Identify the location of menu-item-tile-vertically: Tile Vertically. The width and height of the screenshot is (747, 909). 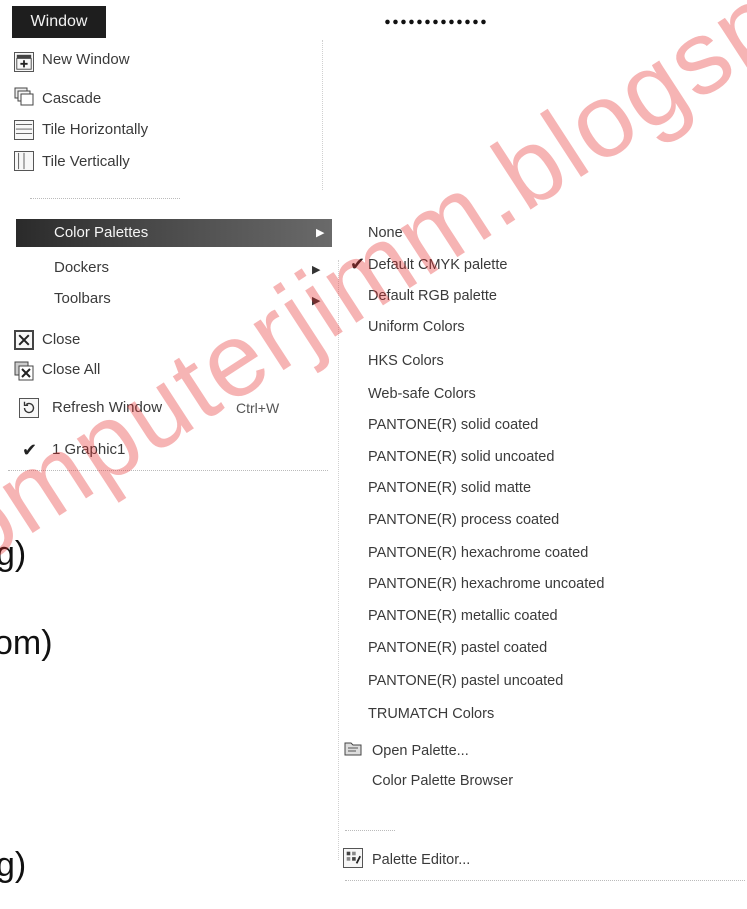
(86, 162).